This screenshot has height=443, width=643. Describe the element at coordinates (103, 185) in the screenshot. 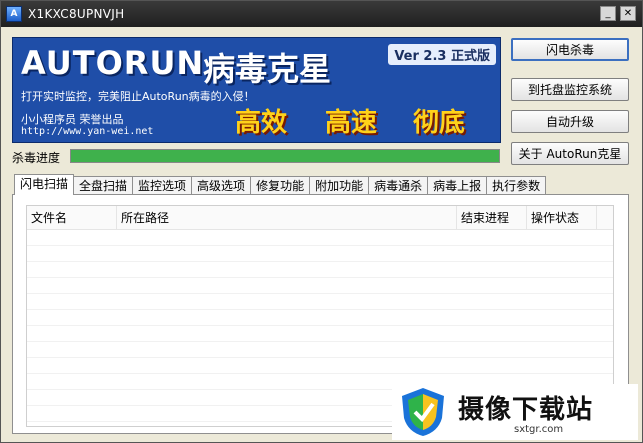

I see `tab-1: 全盘扫描` at that location.